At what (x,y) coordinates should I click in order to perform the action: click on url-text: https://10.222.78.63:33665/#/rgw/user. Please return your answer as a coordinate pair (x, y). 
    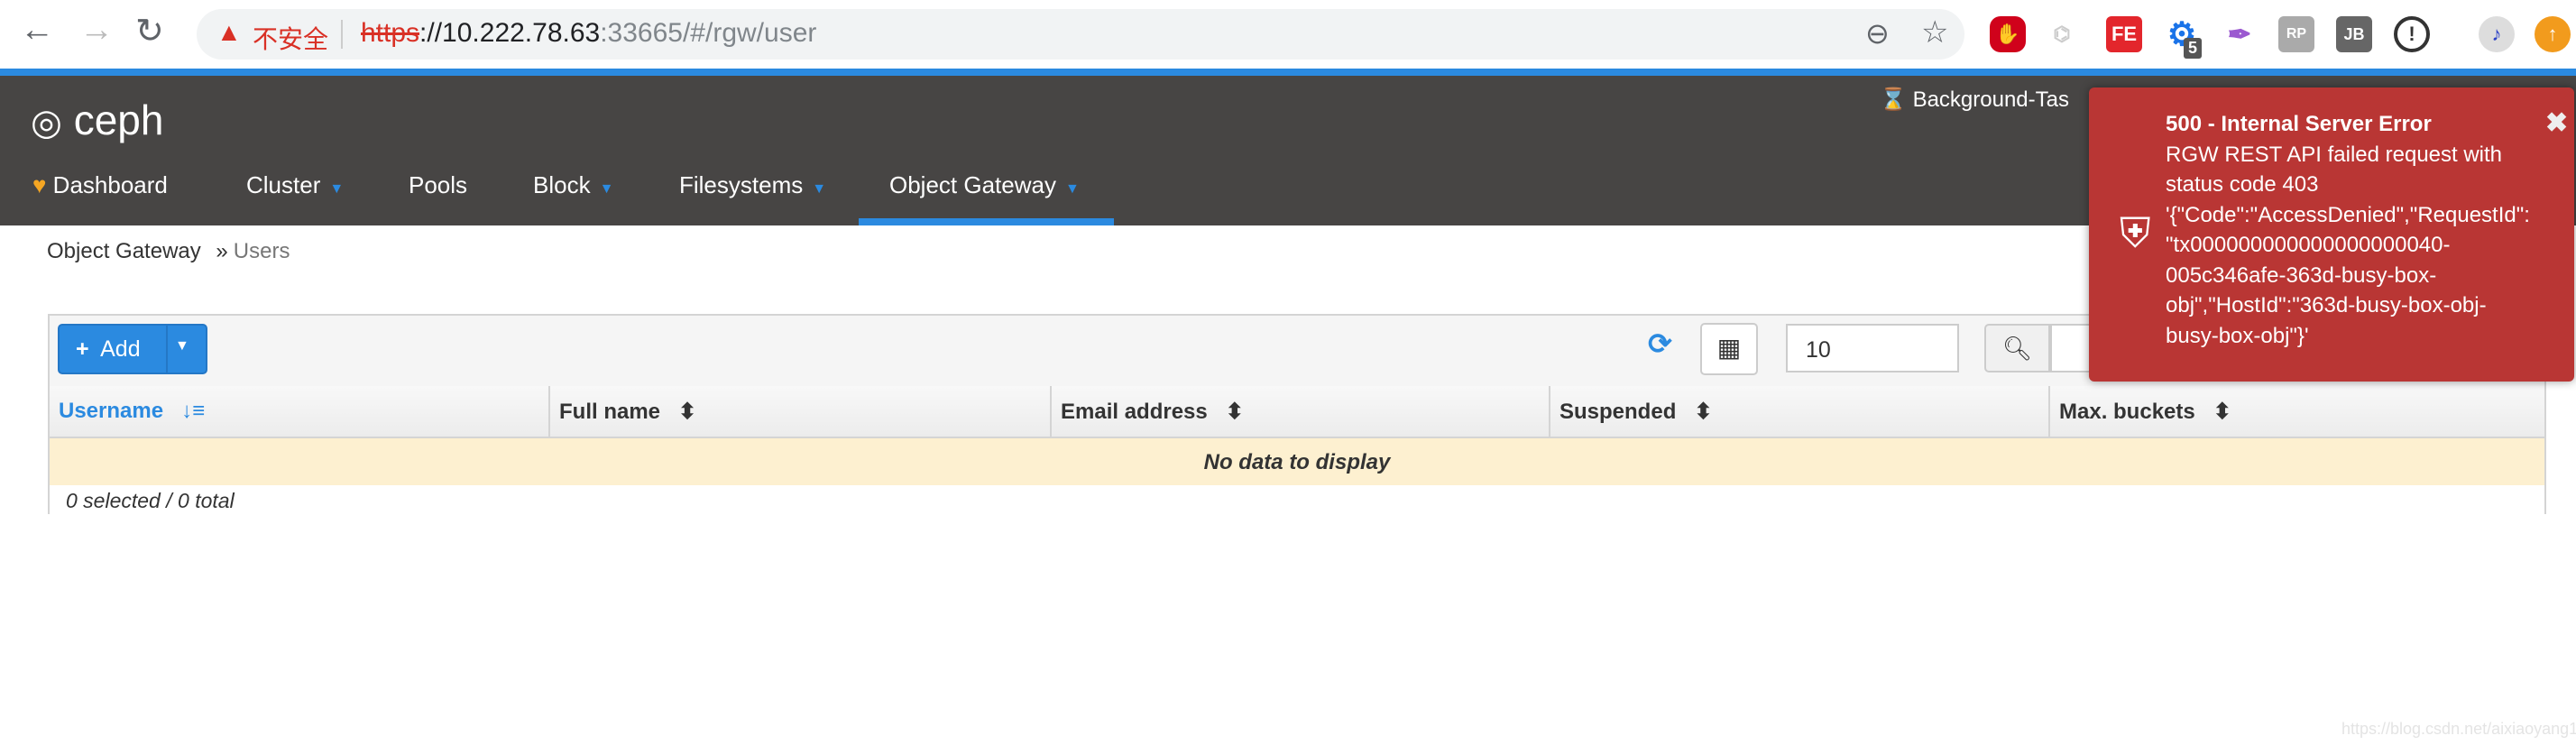
    Looking at the image, I should click on (588, 33).